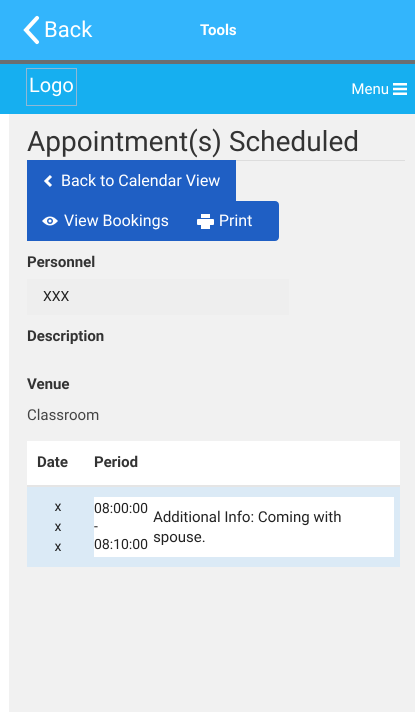 The image size is (415, 713). Describe the element at coordinates (63, 415) in the screenshot. I see `field-value: Classroom` at that location.